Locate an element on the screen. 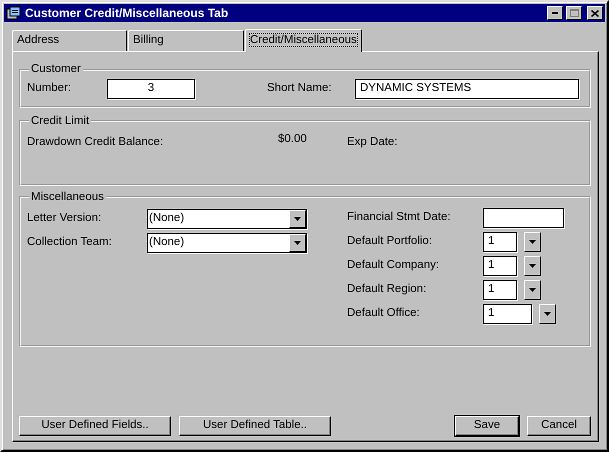 The width and height of the screenshot is (609, 452). window-title: Customer Credit/Miscellaneous Tab is located at coordinates (126, 13).